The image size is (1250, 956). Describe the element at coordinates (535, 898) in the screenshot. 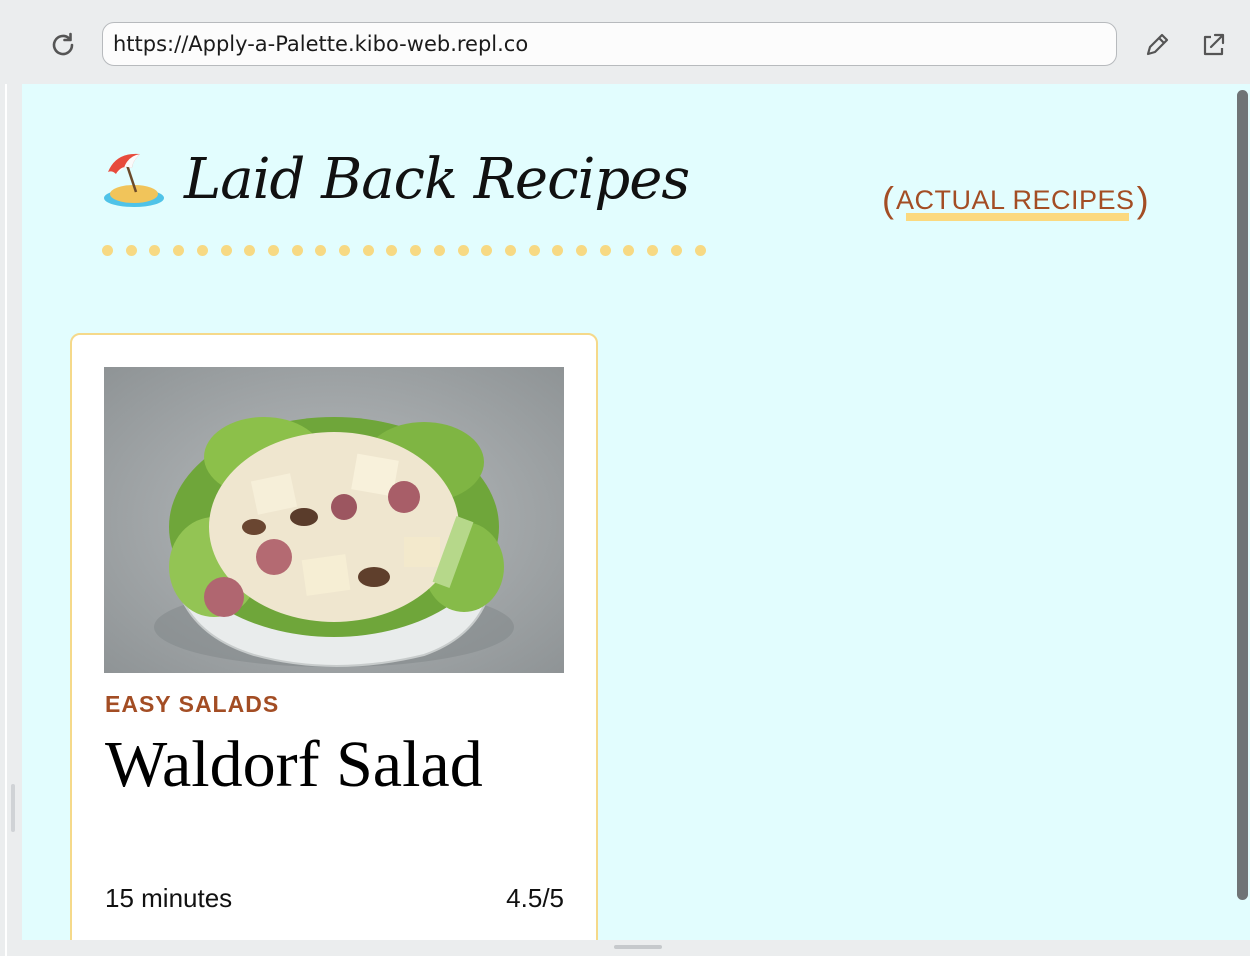

I see `recipe-rating: 4.5/5` at that location.